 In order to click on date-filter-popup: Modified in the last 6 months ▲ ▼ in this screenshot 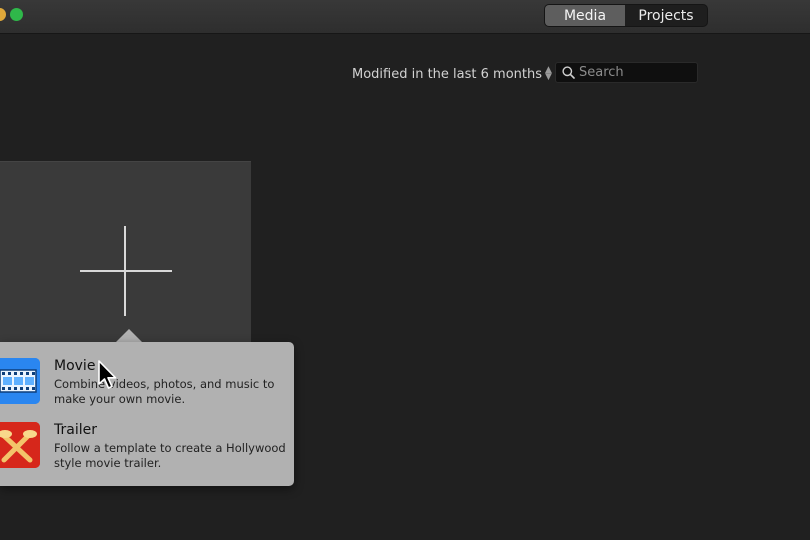, I will do `click(452, 74)`.